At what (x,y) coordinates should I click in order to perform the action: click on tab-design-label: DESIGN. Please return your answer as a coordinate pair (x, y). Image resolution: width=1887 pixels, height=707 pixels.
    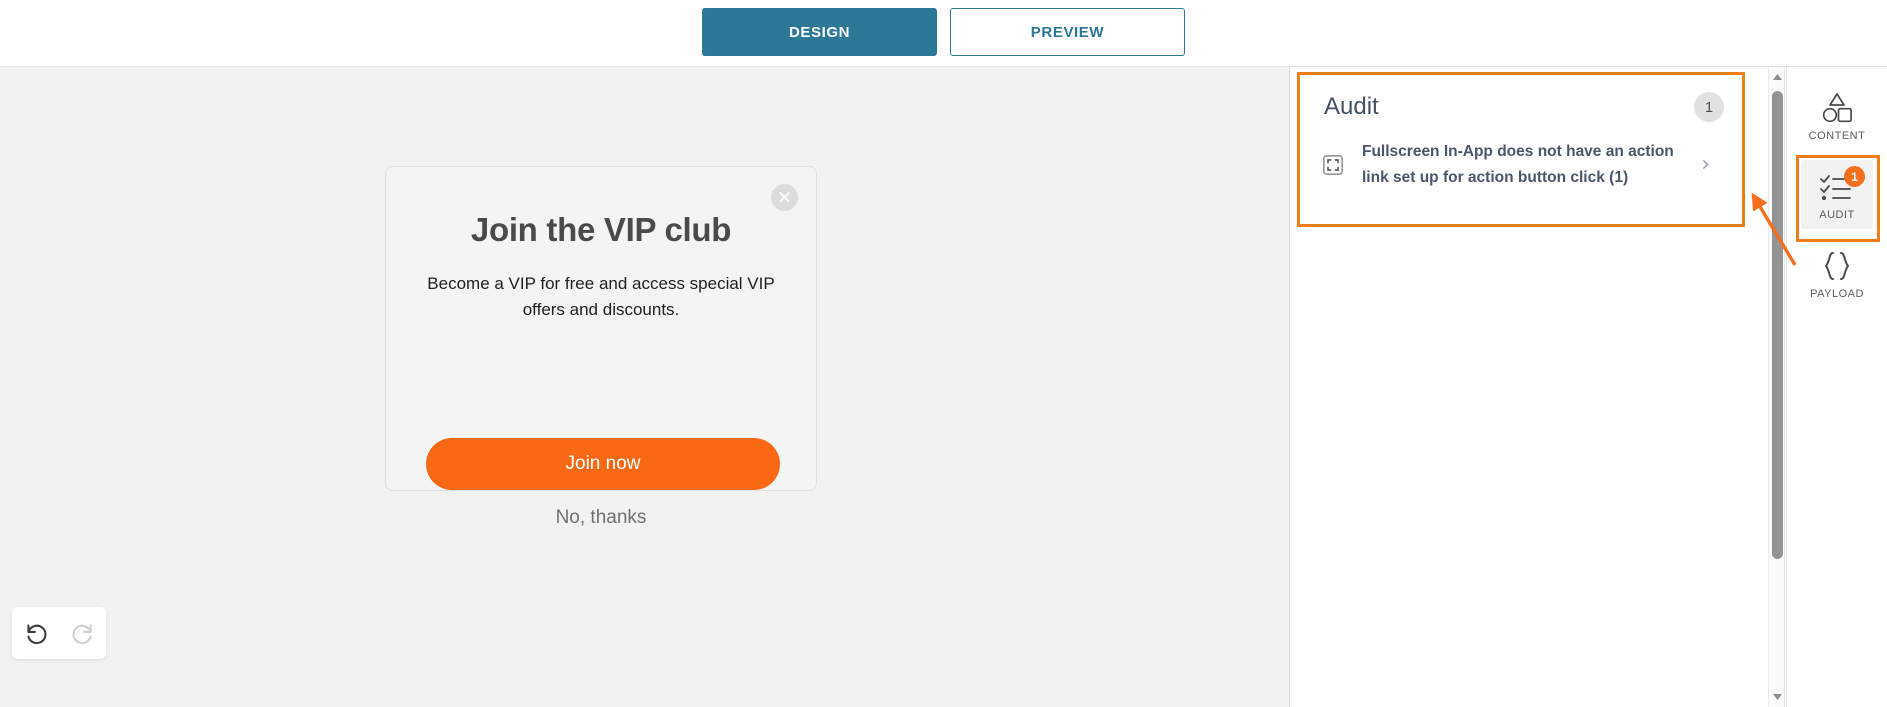
    Looking at the image, I should click on (819, 32).